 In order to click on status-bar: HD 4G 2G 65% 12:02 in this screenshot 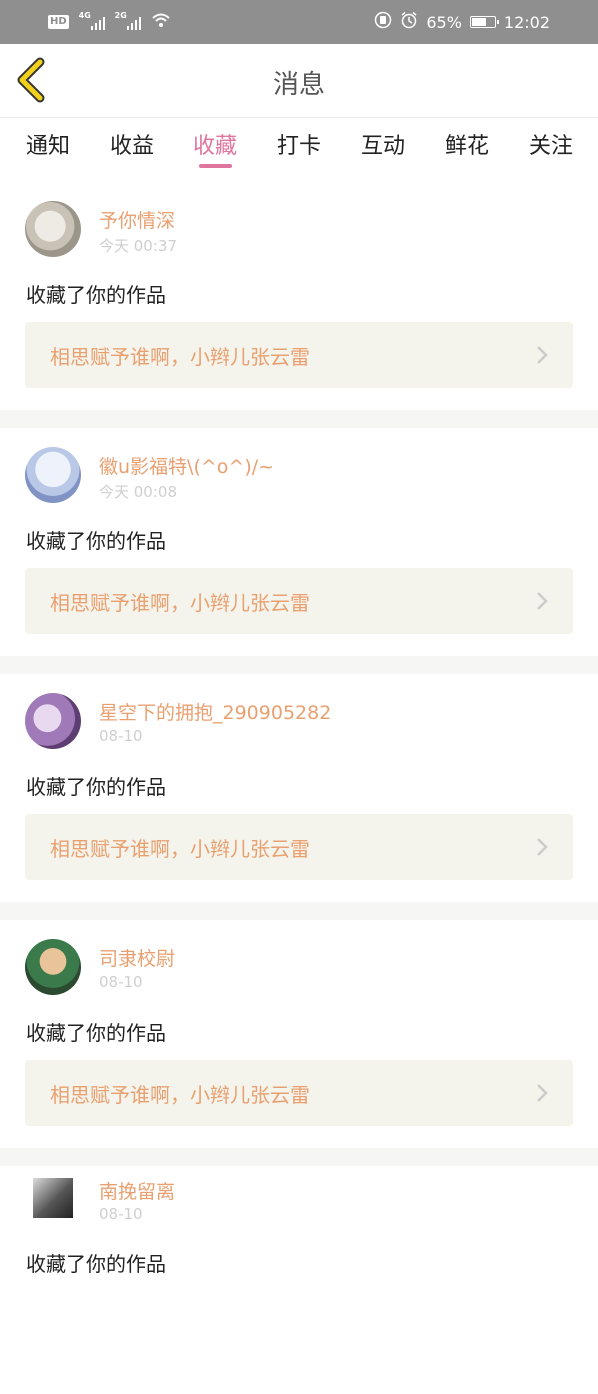, I will do `click(299, 22)`.